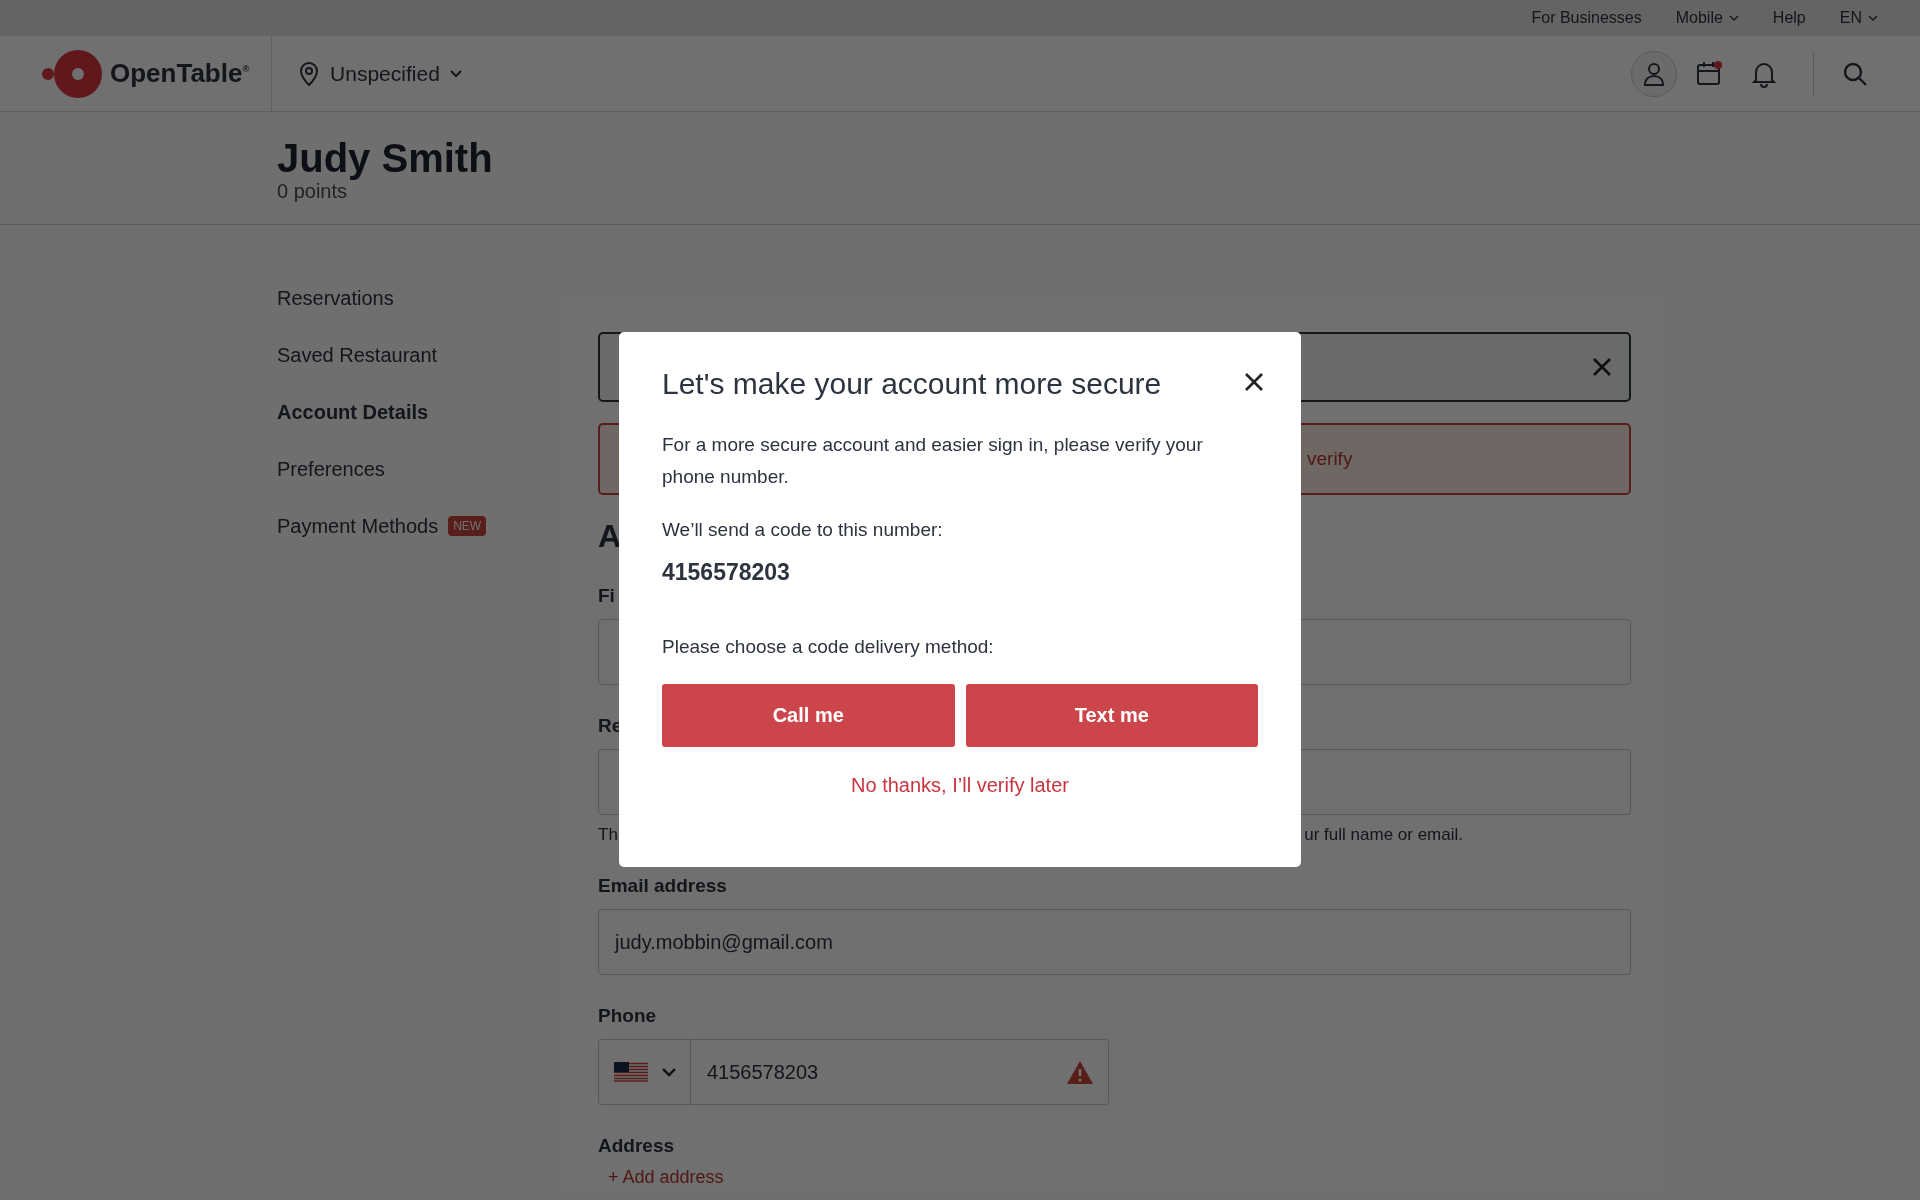 The width and height of the screenshot is (1920, 1200). Describe the element at coordinates (803, 530) in the screenshot. I see `dialog-message: We’ll send a code to this number:` at that location.